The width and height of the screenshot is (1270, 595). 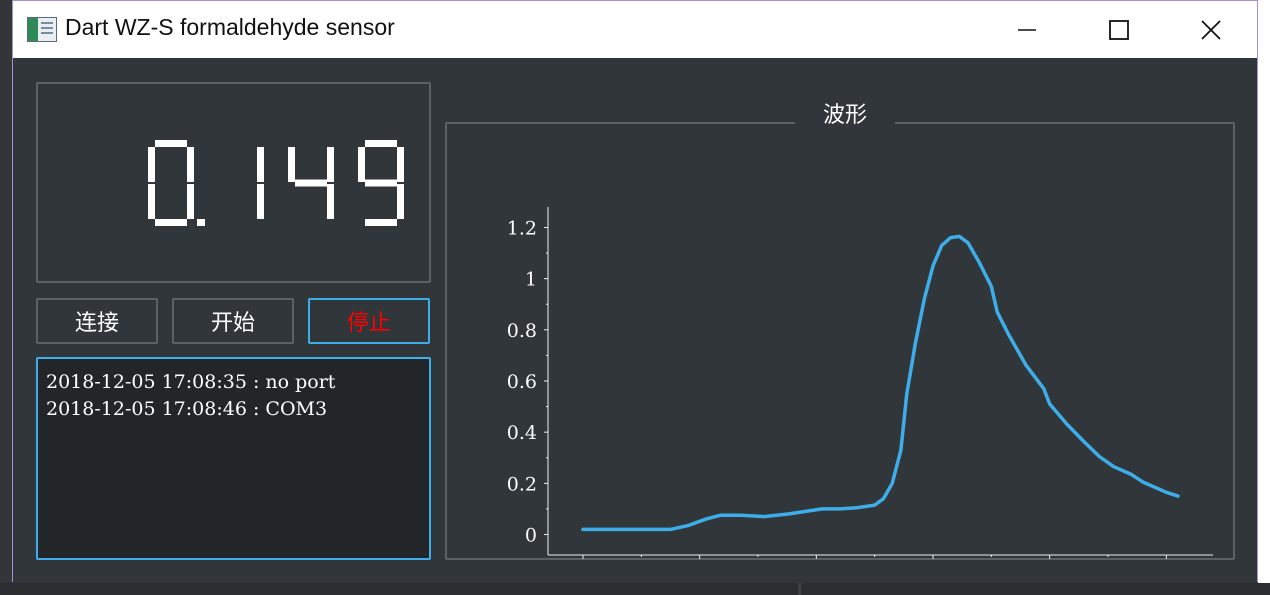 I want to click on stop-button: 停止, so click(x=369, y=321).